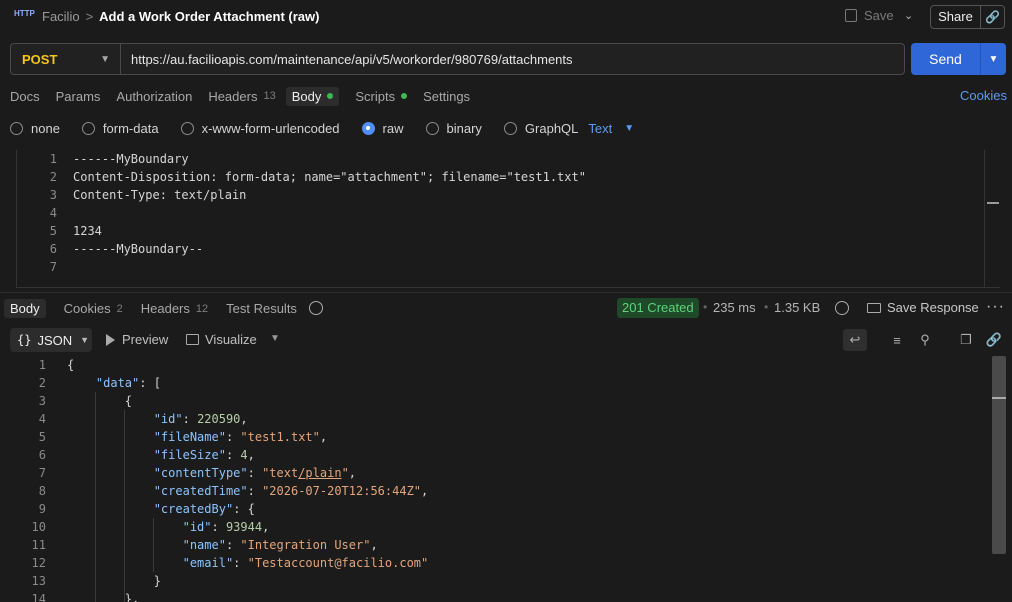  What do you see at coordinates (312, 96) in the screenshot?
I see `tab-body: Body` at bounding box center [312, 96].